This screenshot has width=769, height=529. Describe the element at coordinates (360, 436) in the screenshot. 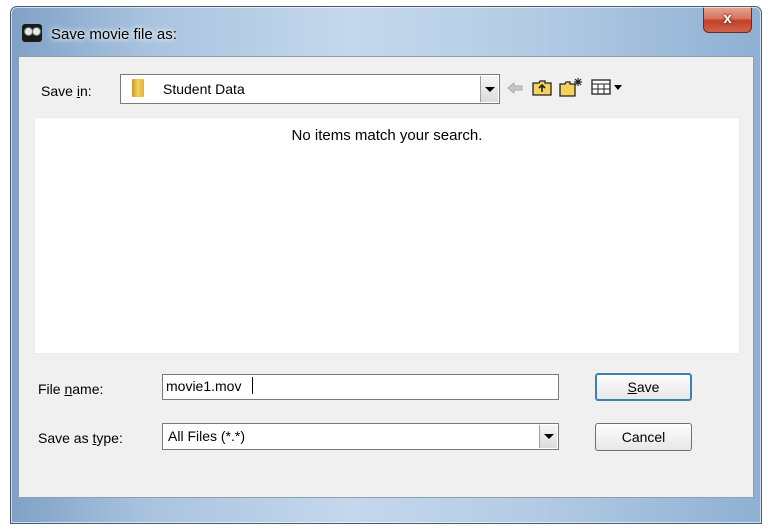

I see `save-type-dropdown: All Files (*.*)` at that location.